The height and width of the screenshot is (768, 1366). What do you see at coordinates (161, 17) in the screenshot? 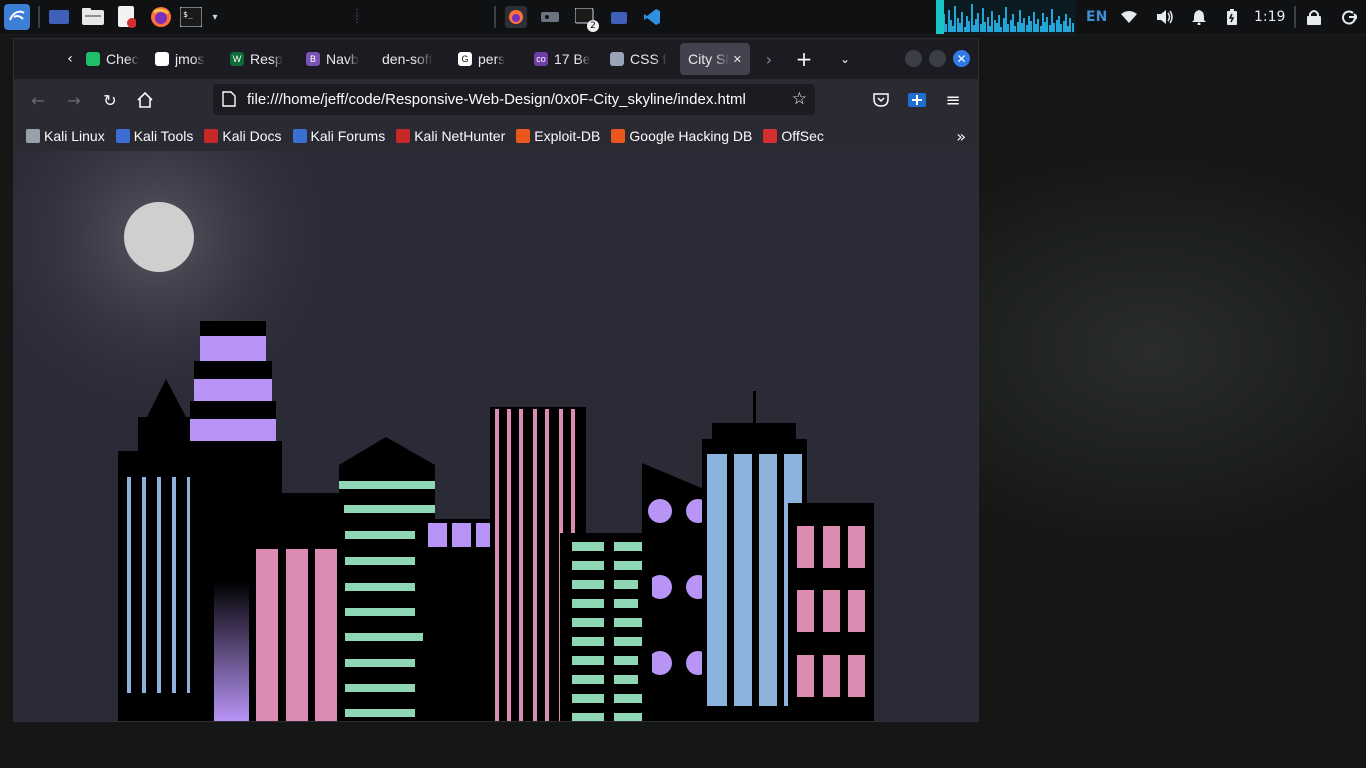
I see `firefox-icon` at bounding box center [161, 17].